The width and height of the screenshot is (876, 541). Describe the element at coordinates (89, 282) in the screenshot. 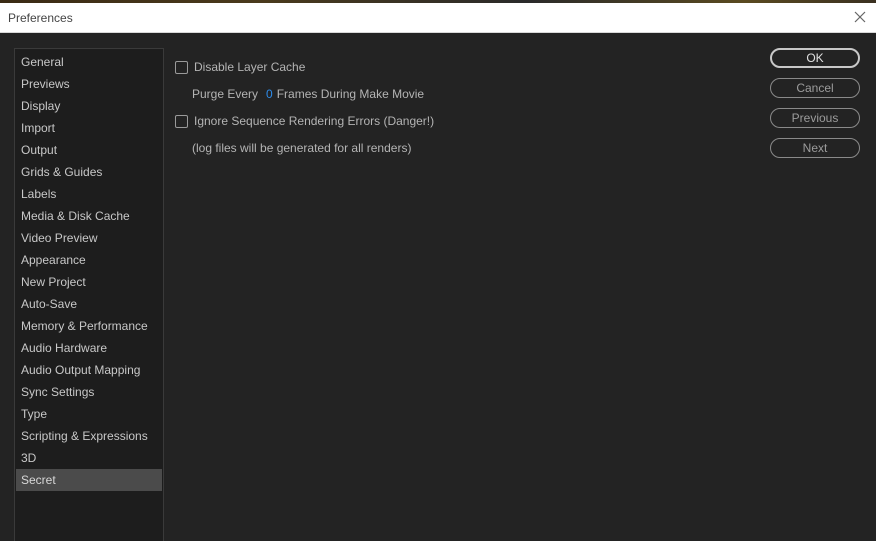

I see `sidebar-item-new-project: New Project` at that location.